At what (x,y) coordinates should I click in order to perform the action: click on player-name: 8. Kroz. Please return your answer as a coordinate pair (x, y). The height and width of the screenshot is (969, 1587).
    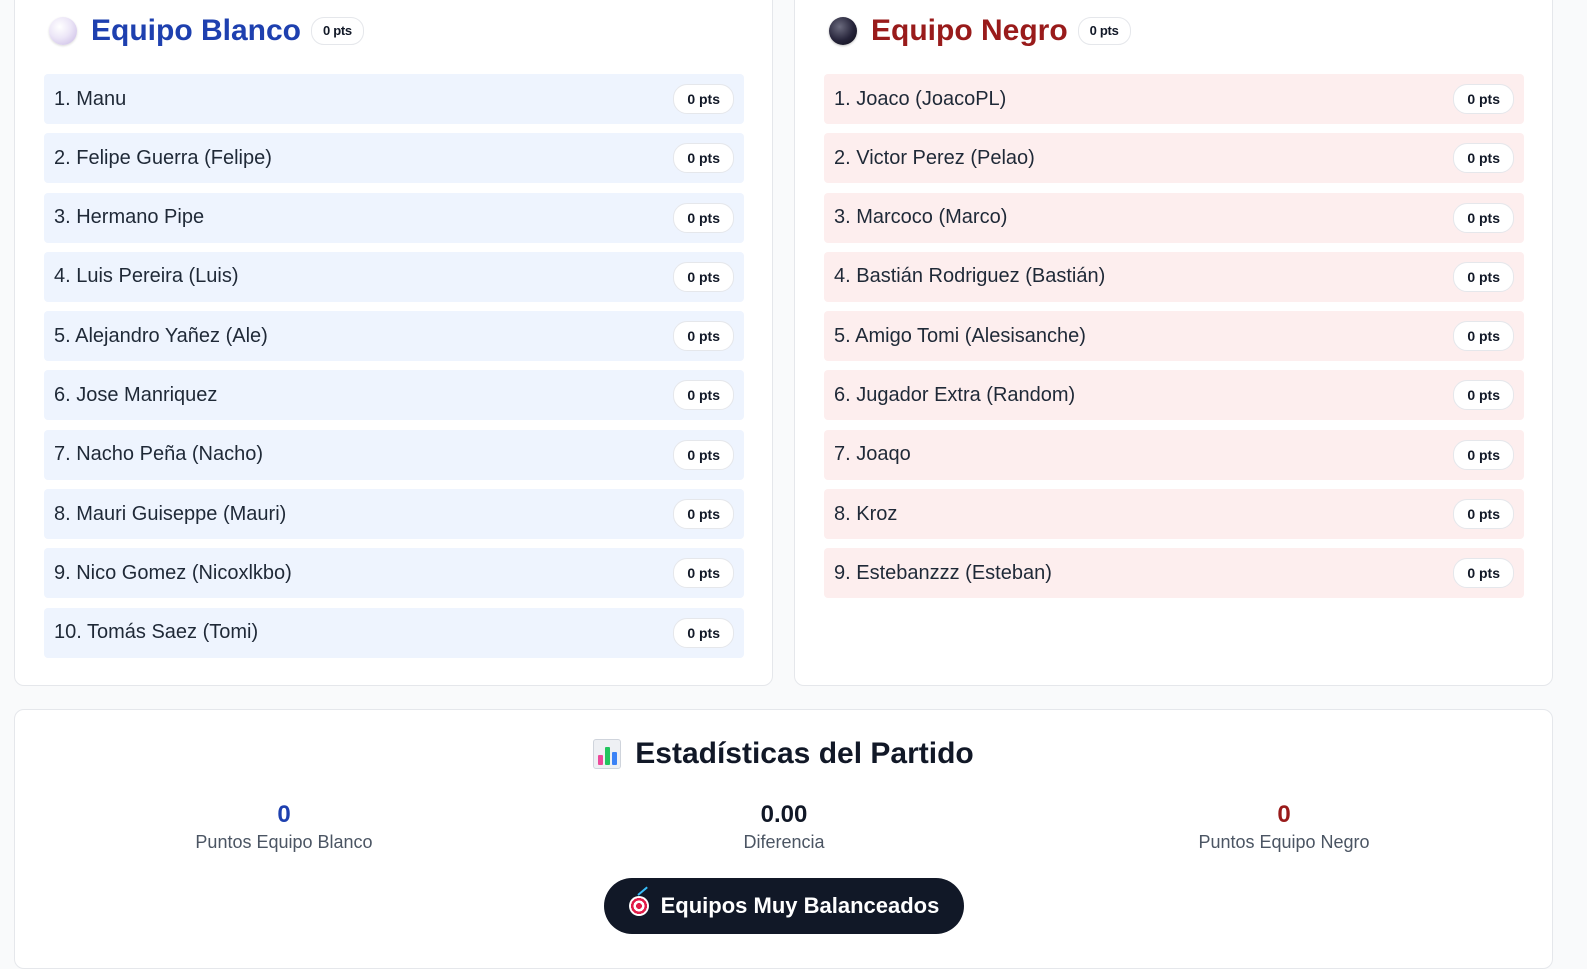
    Looking at the image, I should click on (866, 513).